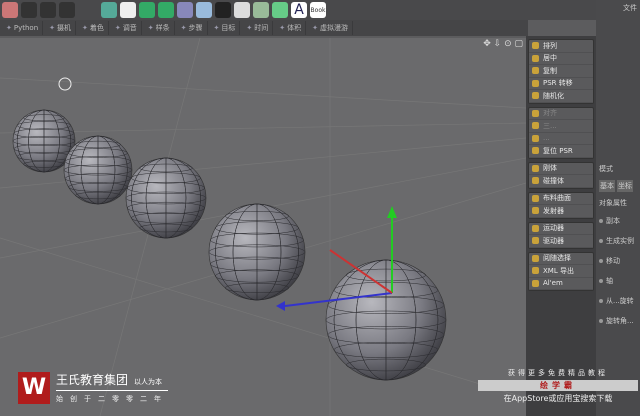 This screenshot has width=640, height=416. I want to click on file-menu: 文件, so click(618, 8).